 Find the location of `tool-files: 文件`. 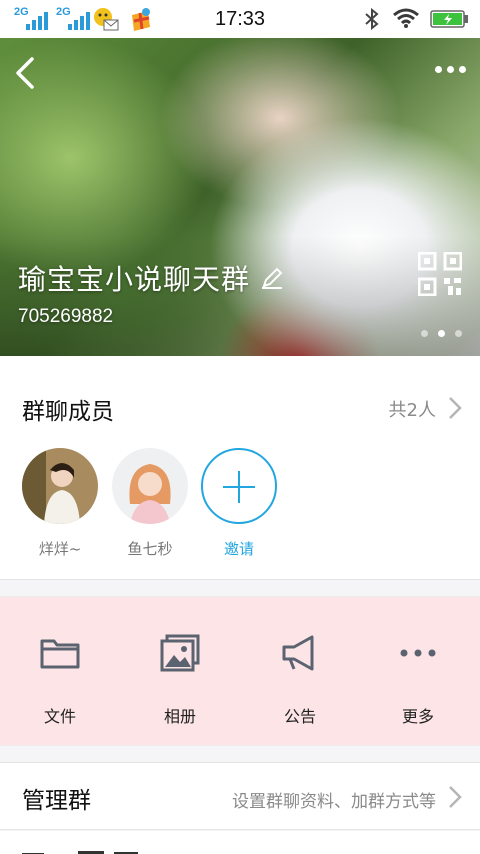

tool-files: 文件 is located at coordinates (60, 680).